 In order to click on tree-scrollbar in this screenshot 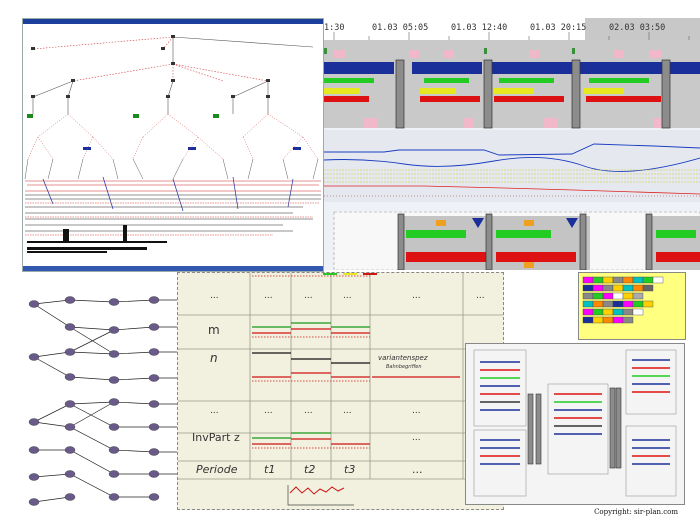, I will do `click(173, 268)`.